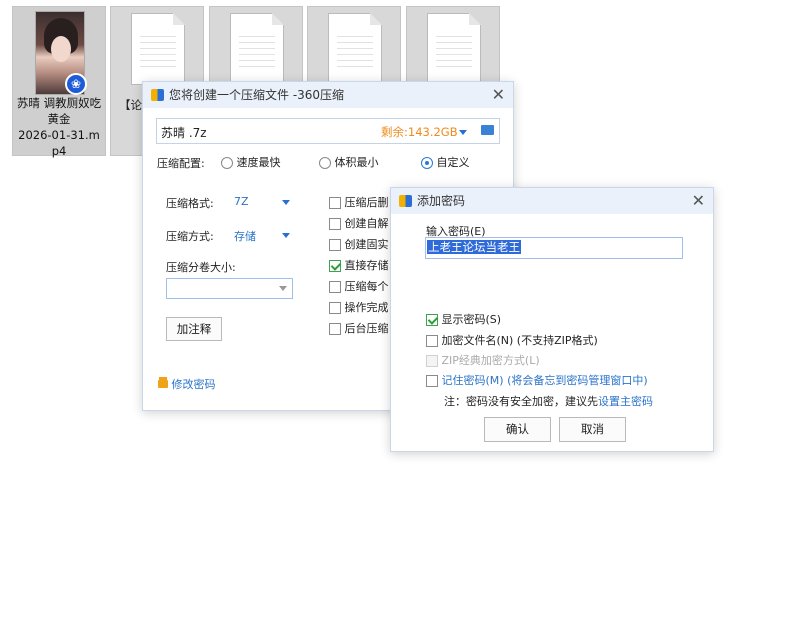 The height and width of the screenshot is (640, 800). I want to click on show-password-checkbox: 显示密码(S), so click(463, 319).